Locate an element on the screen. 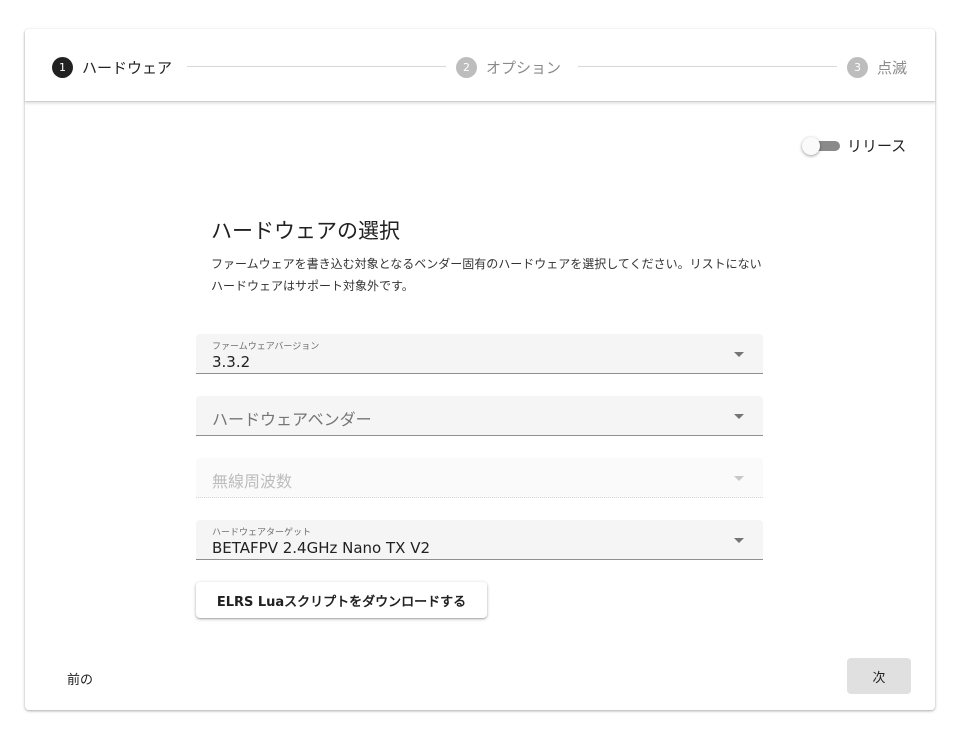  toggle-switch is located at coordinates (821, 145).